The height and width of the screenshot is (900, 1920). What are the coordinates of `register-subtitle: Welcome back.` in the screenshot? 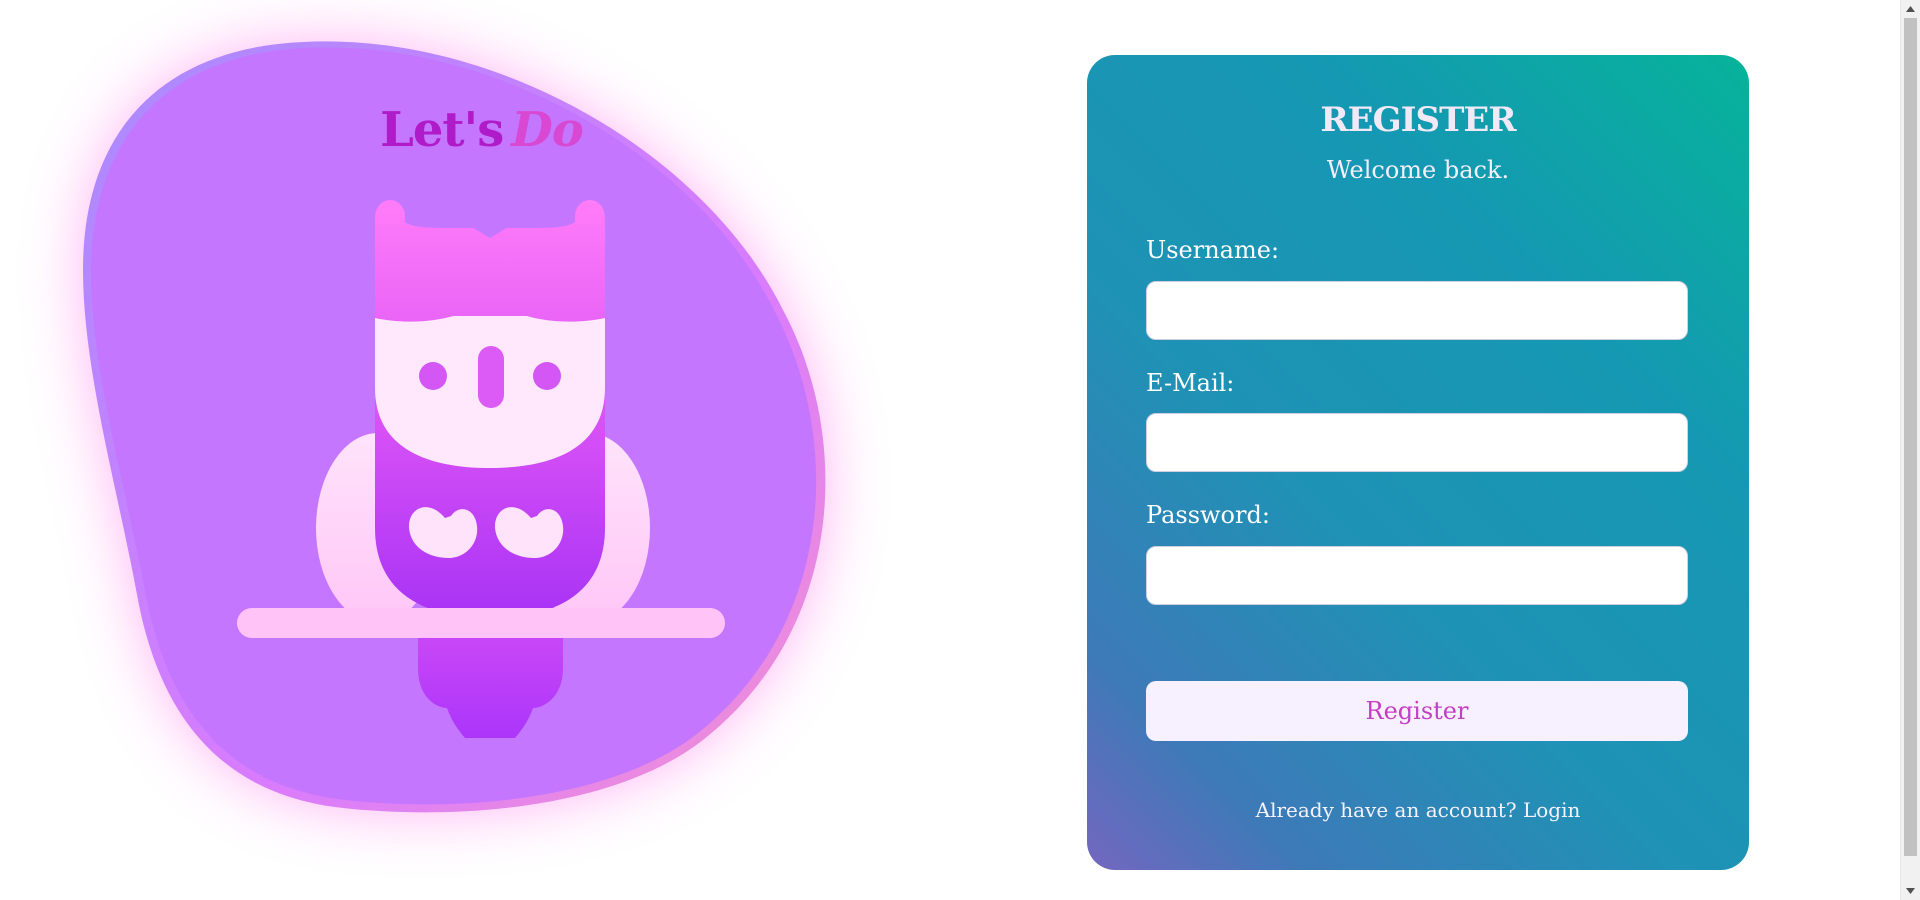 It's located at (1418, 170).